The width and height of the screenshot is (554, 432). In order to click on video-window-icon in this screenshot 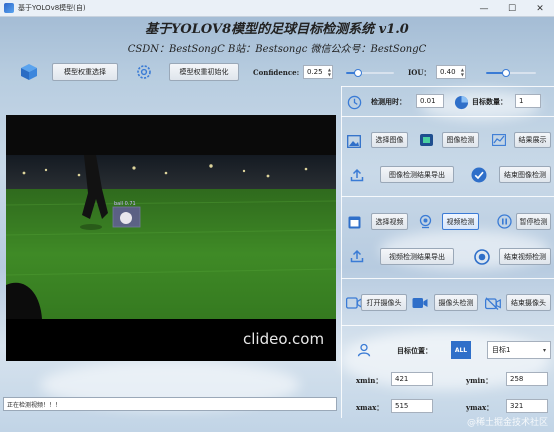, I will do `click(354, 222)`.